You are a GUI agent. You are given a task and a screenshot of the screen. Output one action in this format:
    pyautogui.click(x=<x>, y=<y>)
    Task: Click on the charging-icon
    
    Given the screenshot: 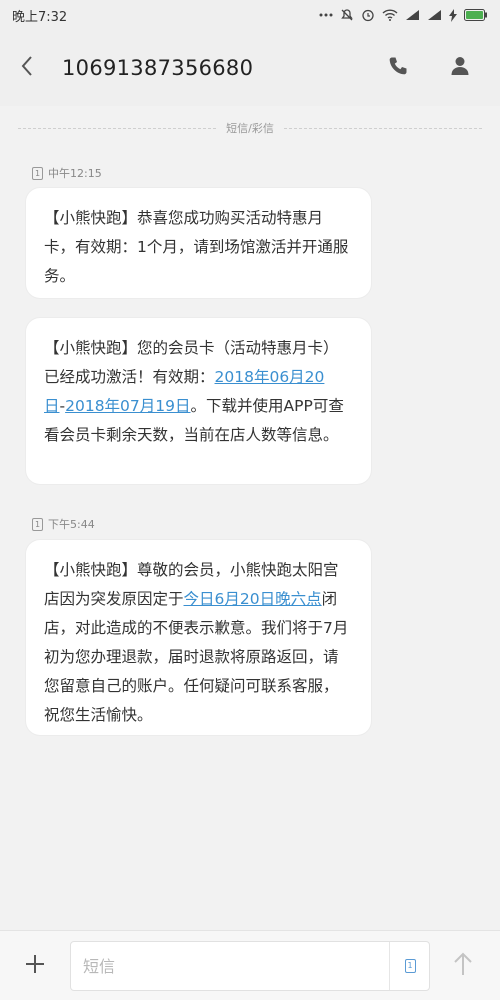 What is the action you would take?
    pyautogui.click(x=453, y=15)
    